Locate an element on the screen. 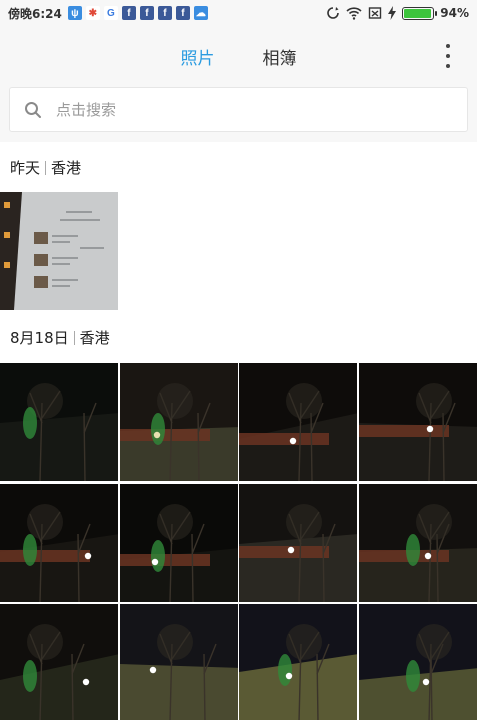 The height and width of the screenshot is (720, 477). section-date: 昨天 is located at coordinates (25, 168).